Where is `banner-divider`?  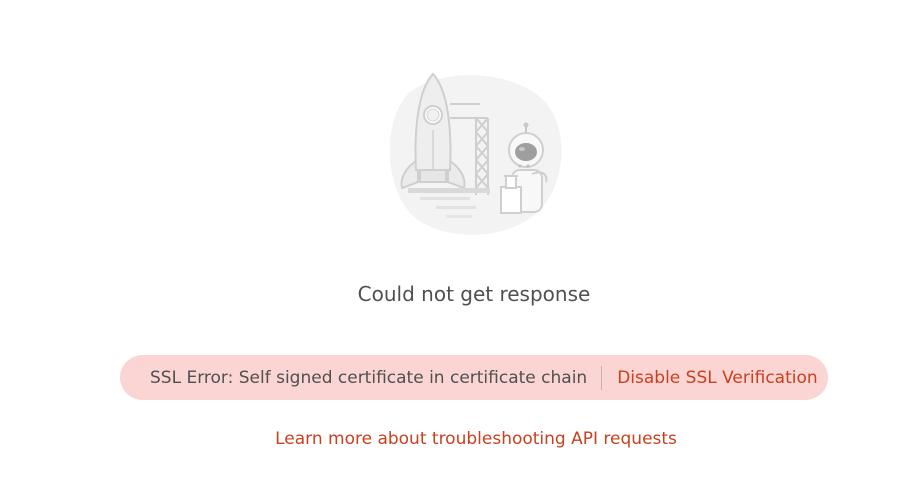
banner-divider is located at coordinates (602, 377).